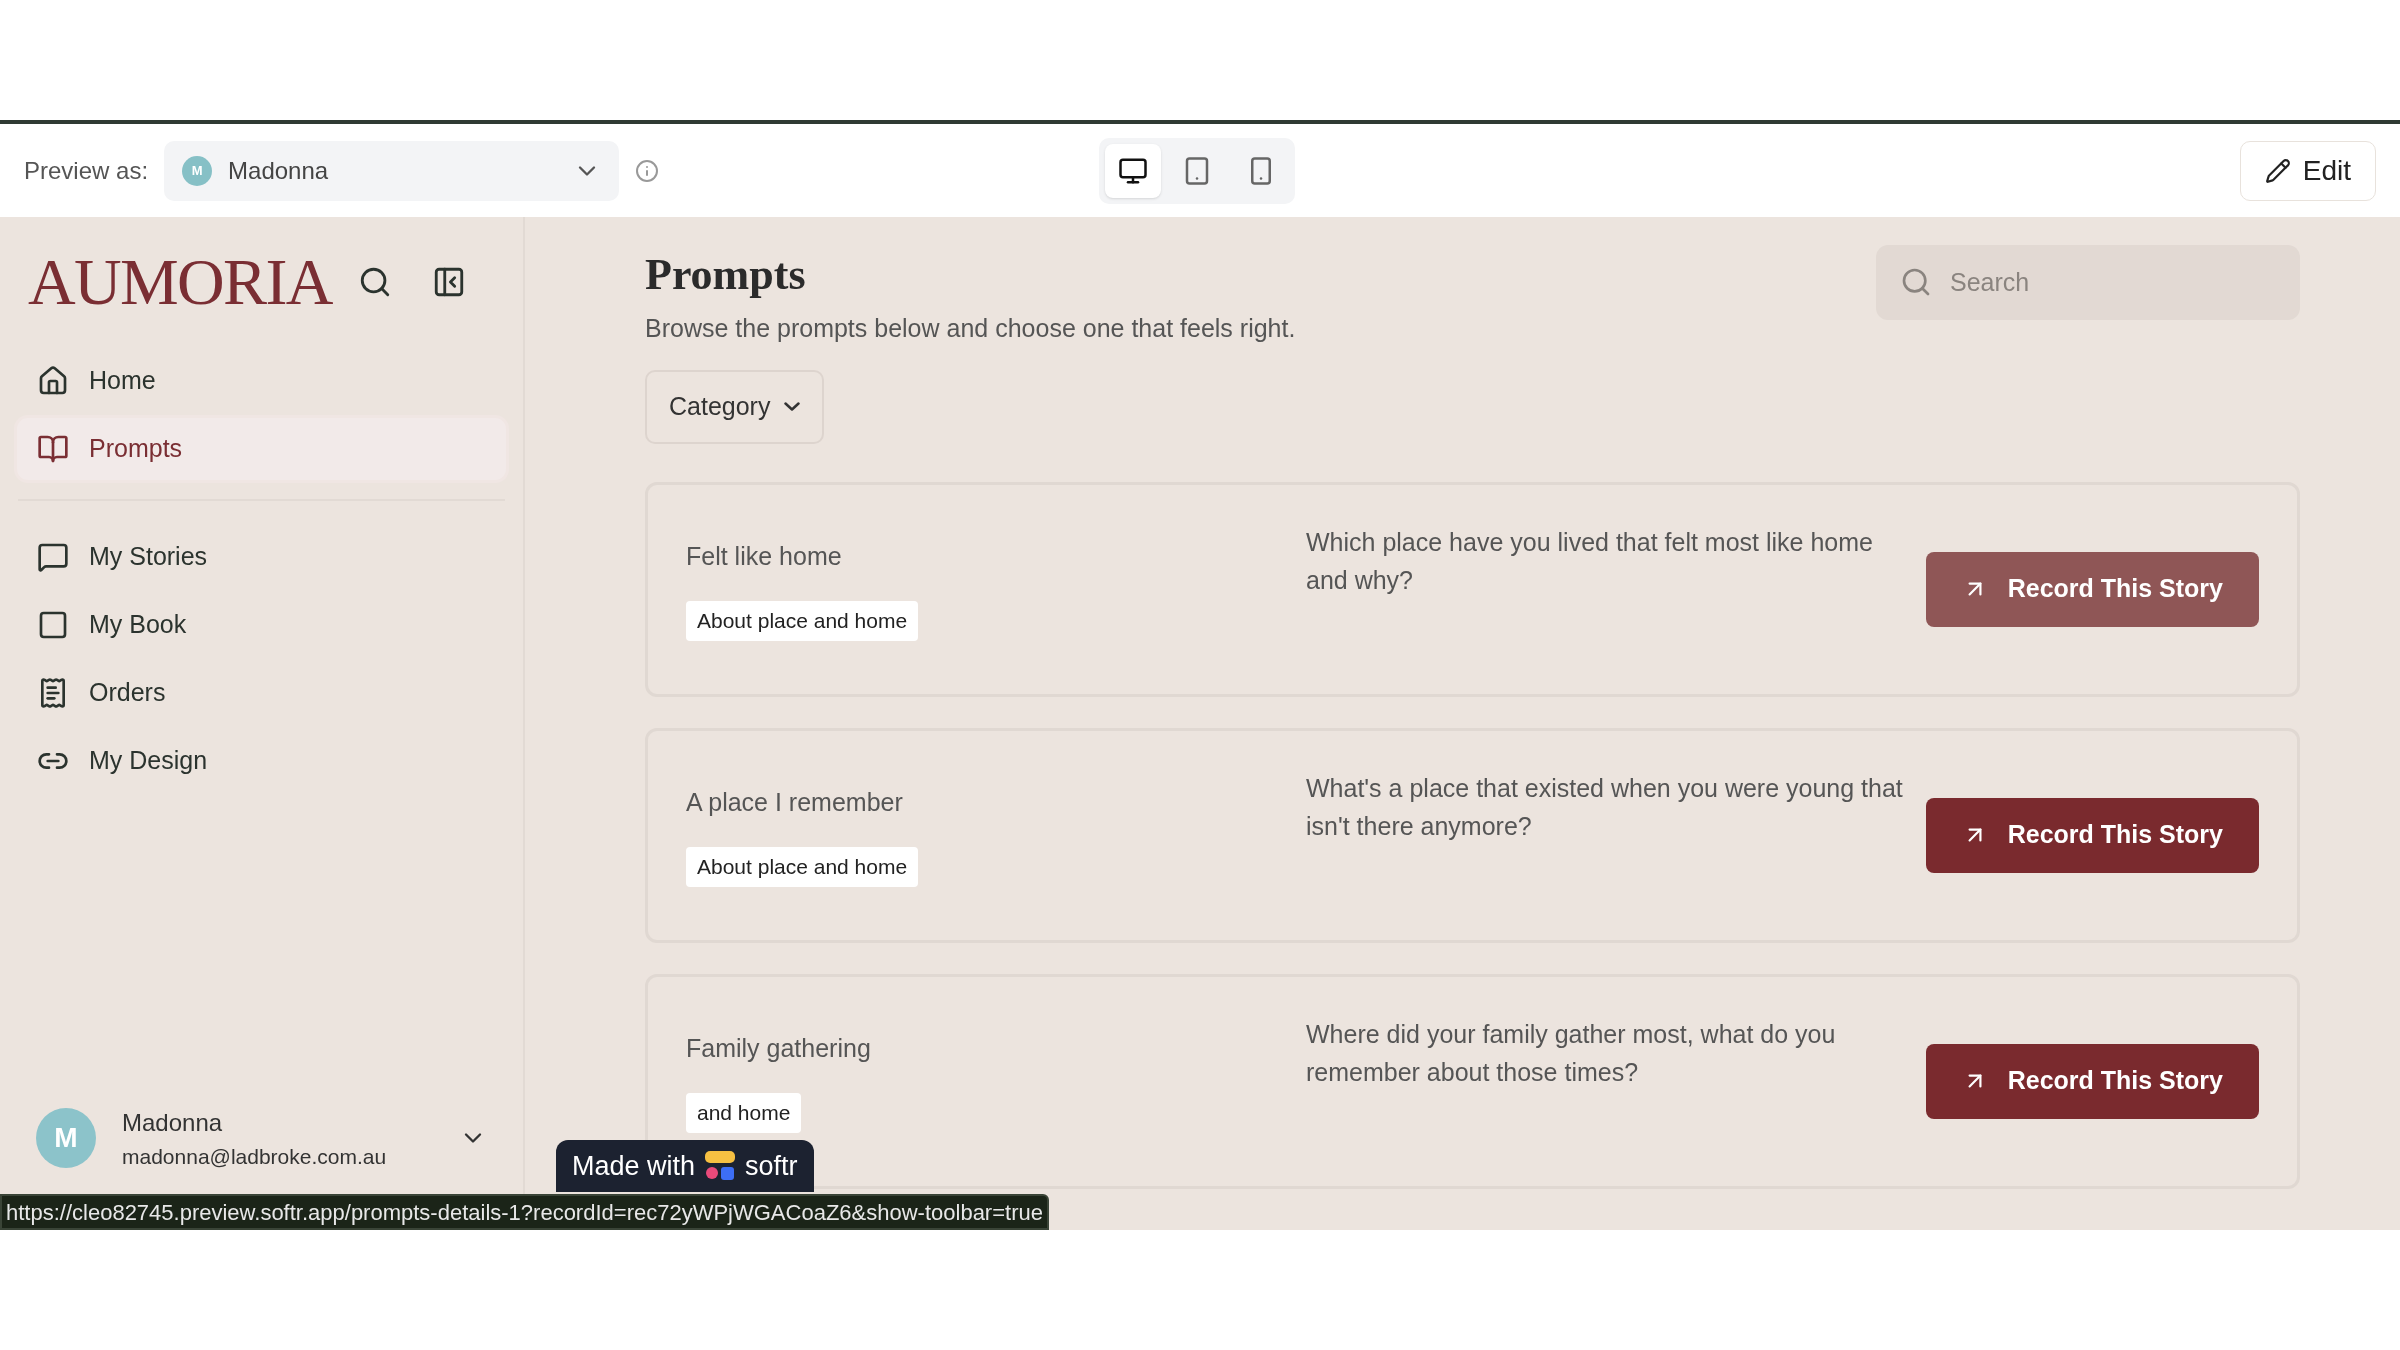 The width and height of the screenshot is (2400, 1350). I want to click on nav-item: Home, so click(261, 381).